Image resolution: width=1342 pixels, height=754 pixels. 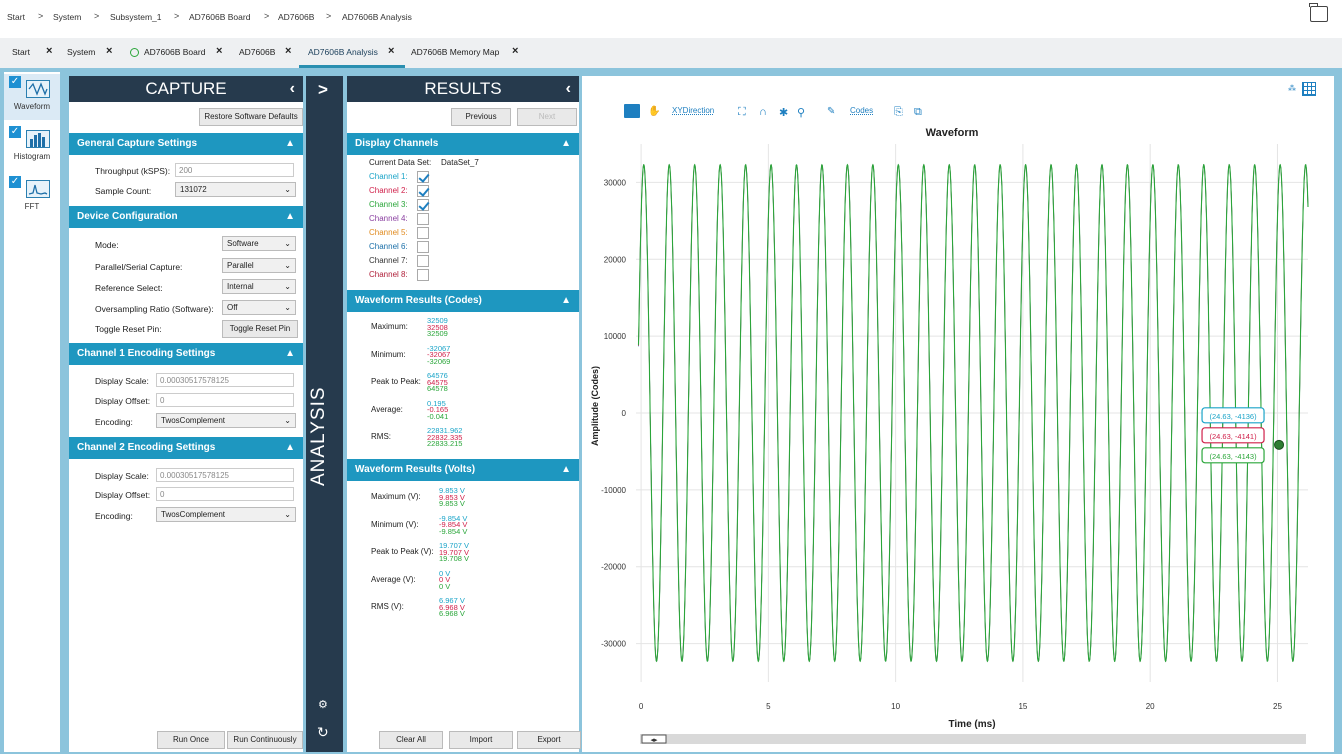 I want to click on export-button: Export, so click(x=549, y=740).